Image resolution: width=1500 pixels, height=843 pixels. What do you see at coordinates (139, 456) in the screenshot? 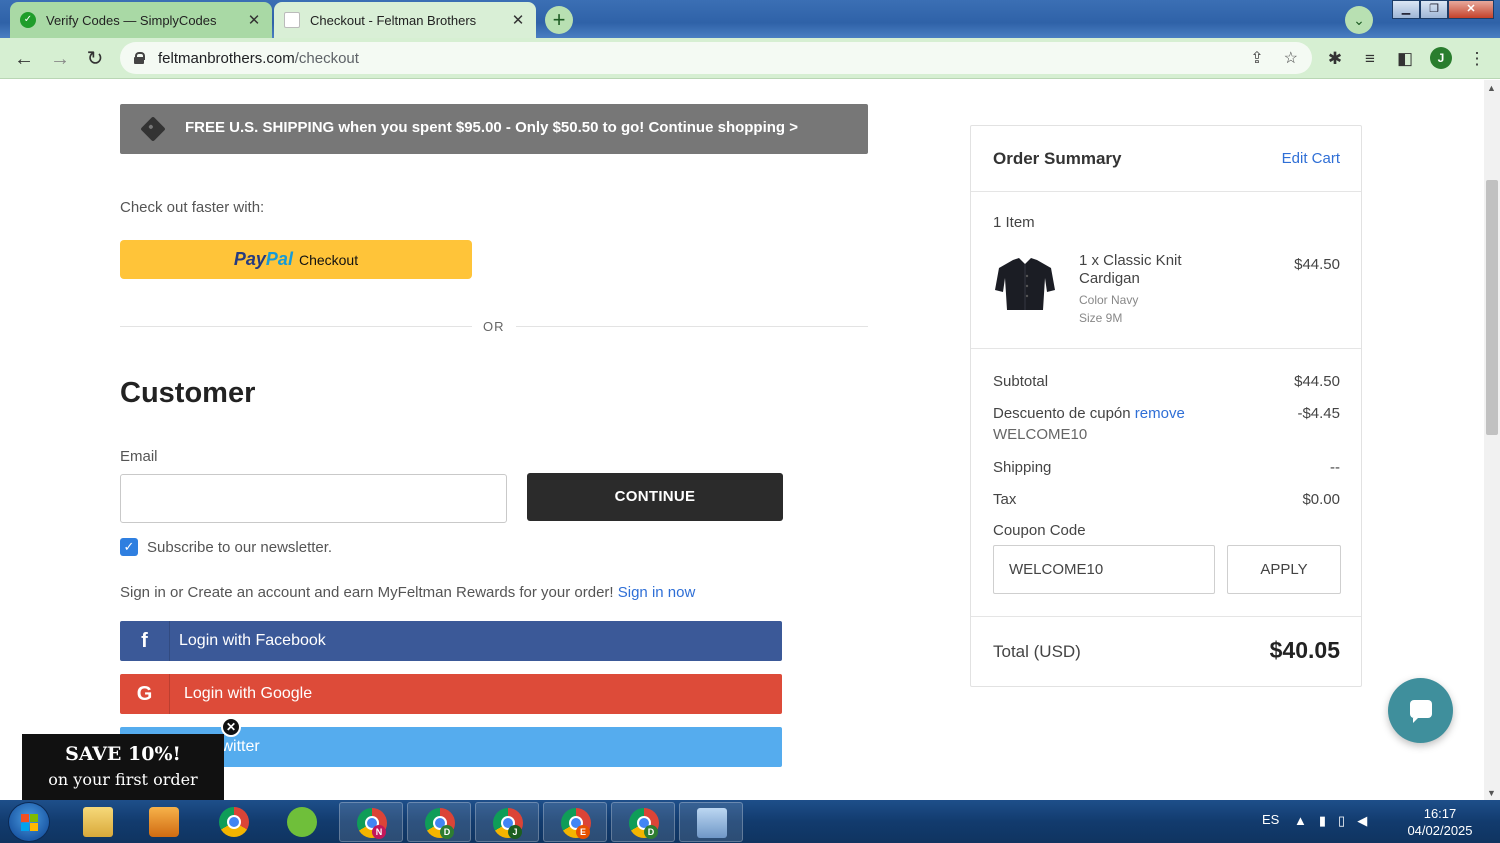
I see `email-label: Email` at bounding box center [139, 456].